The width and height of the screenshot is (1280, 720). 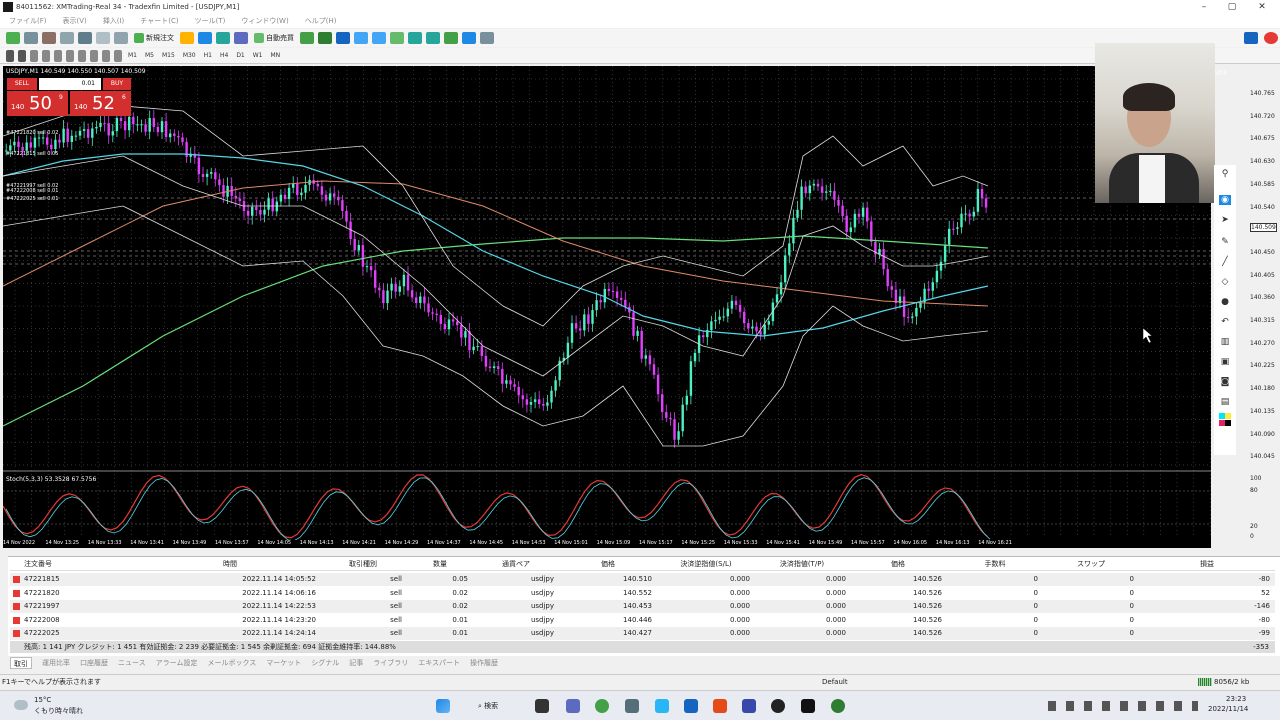 I want to click on crosshair-icon, so click(x=22, y=55).